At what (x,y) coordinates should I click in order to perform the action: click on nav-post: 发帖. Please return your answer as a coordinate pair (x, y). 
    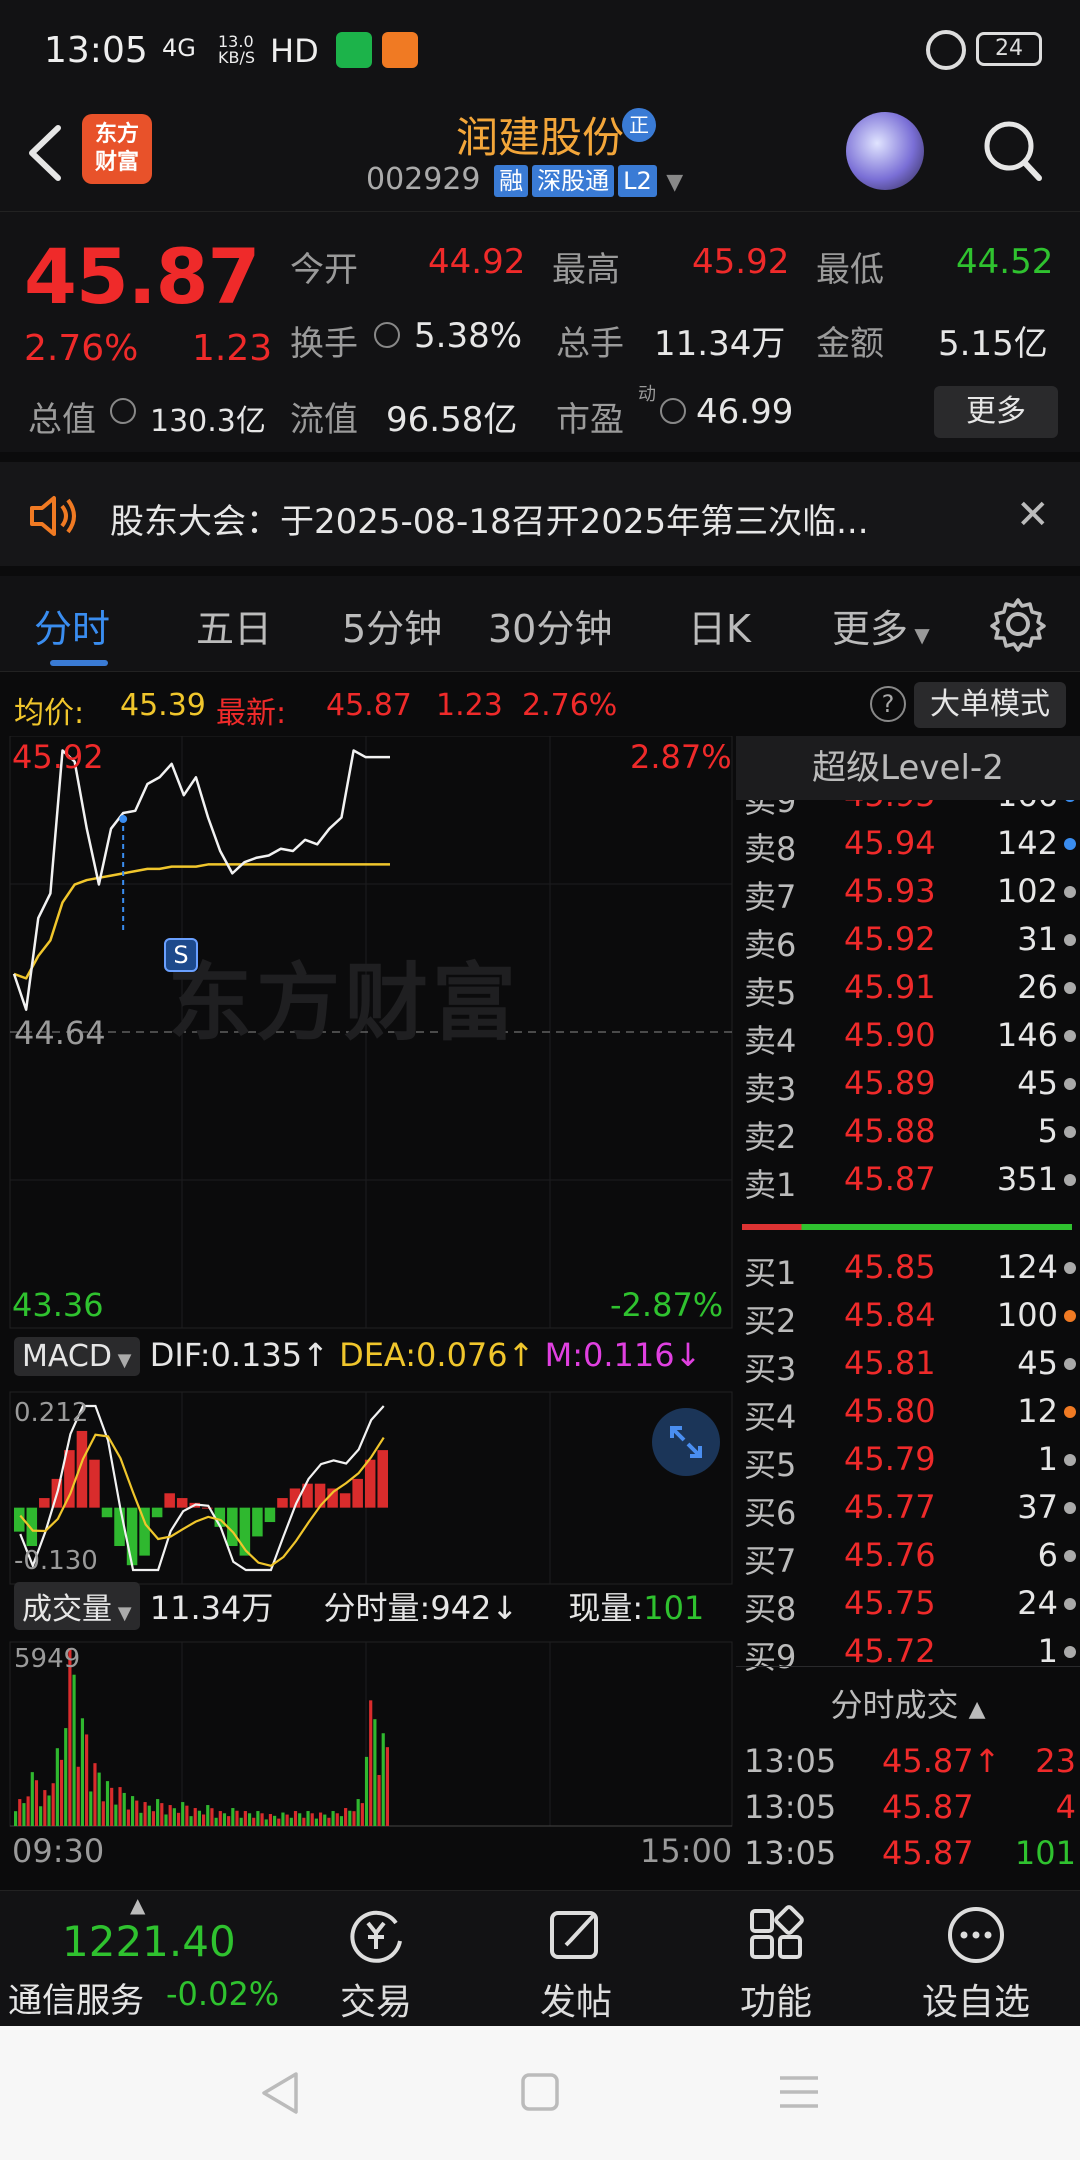
    Looking at the image, I should click on (576, 1959).